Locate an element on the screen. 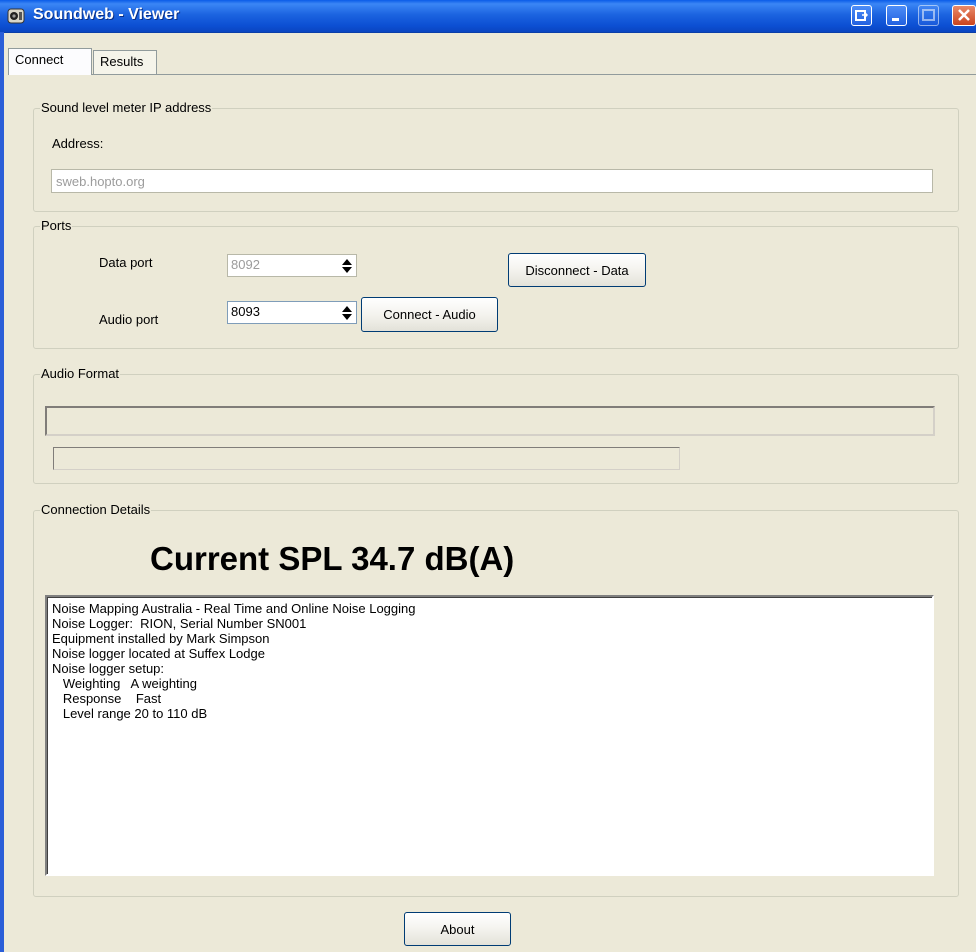 The image size is (976, 952). about-button: About is located at coordinates (457, 929).